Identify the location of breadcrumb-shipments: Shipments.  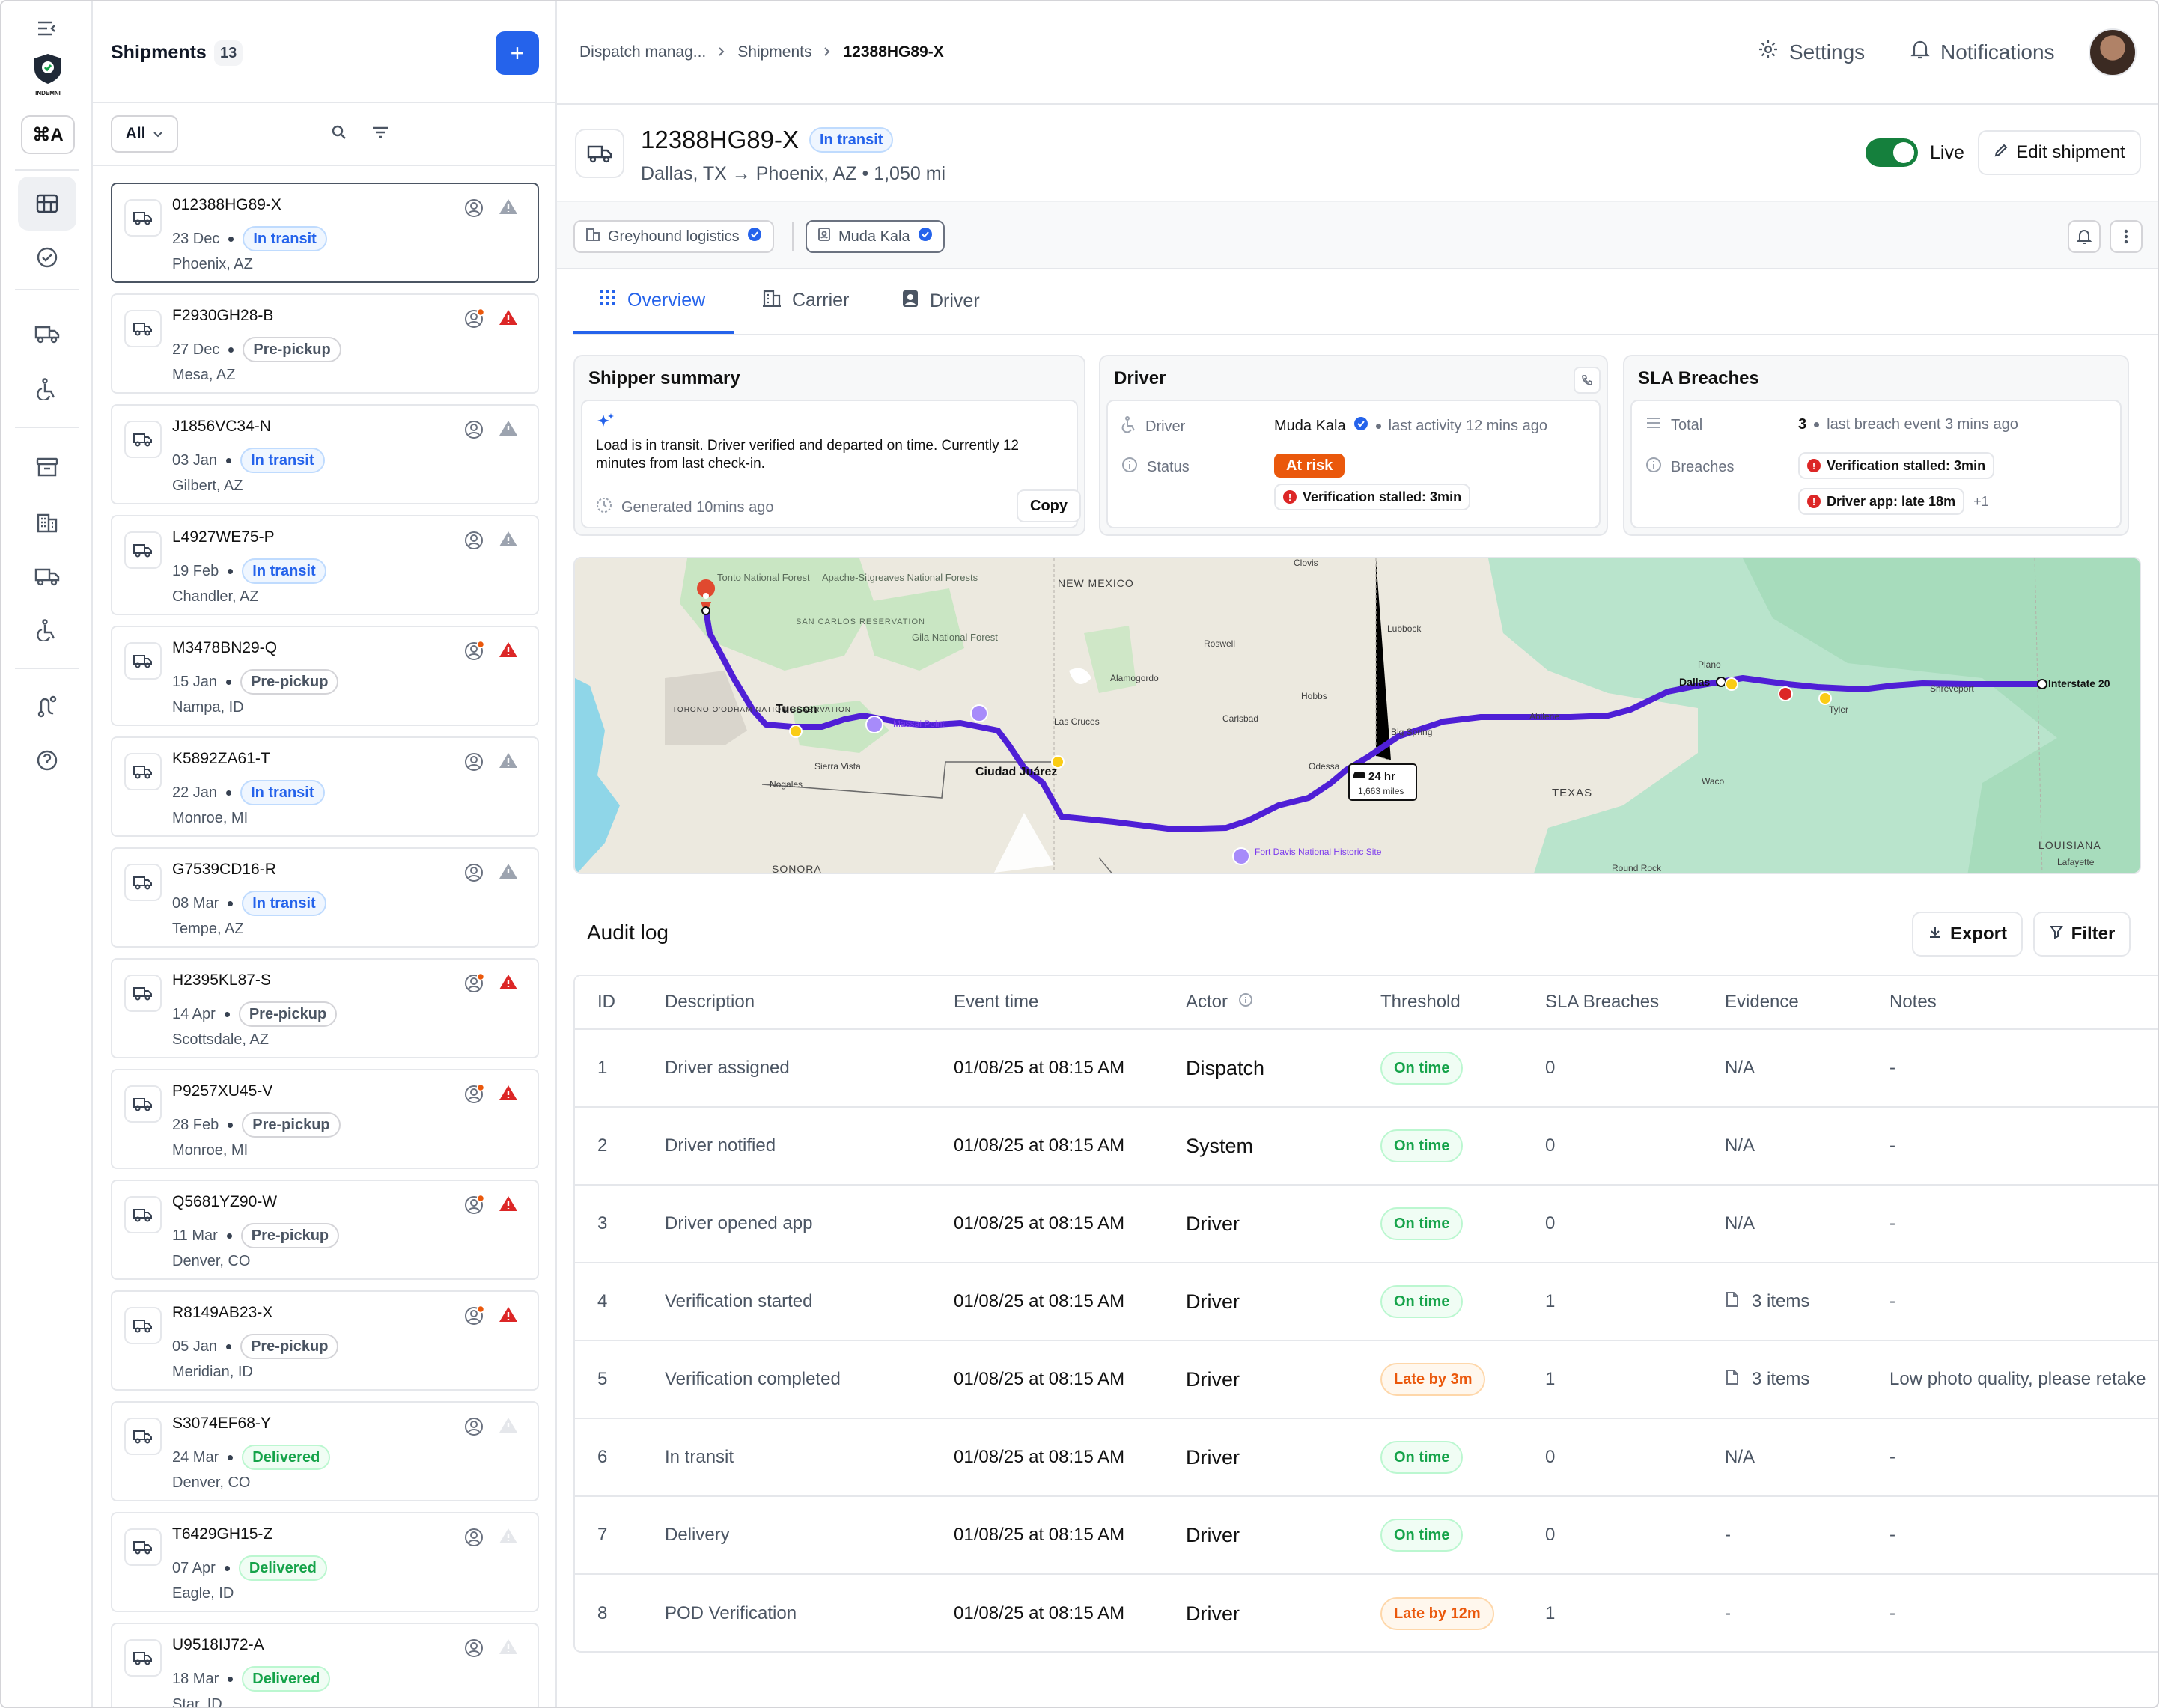
(774, 52).